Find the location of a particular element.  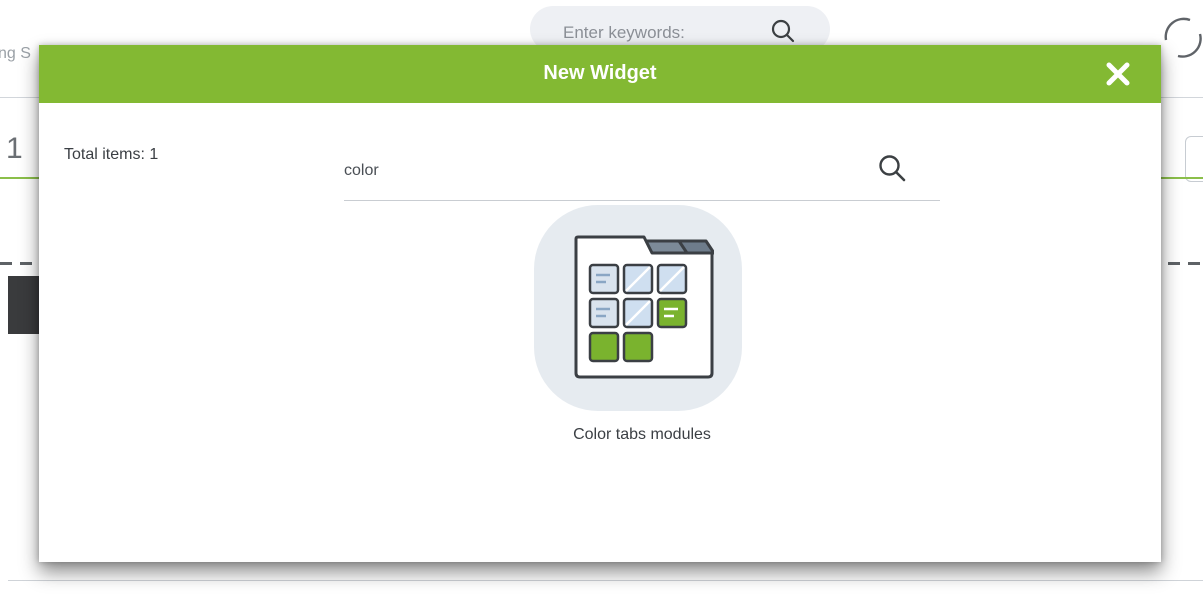

total-items-count: Total items: 1 is located at coordinates (111, 154).